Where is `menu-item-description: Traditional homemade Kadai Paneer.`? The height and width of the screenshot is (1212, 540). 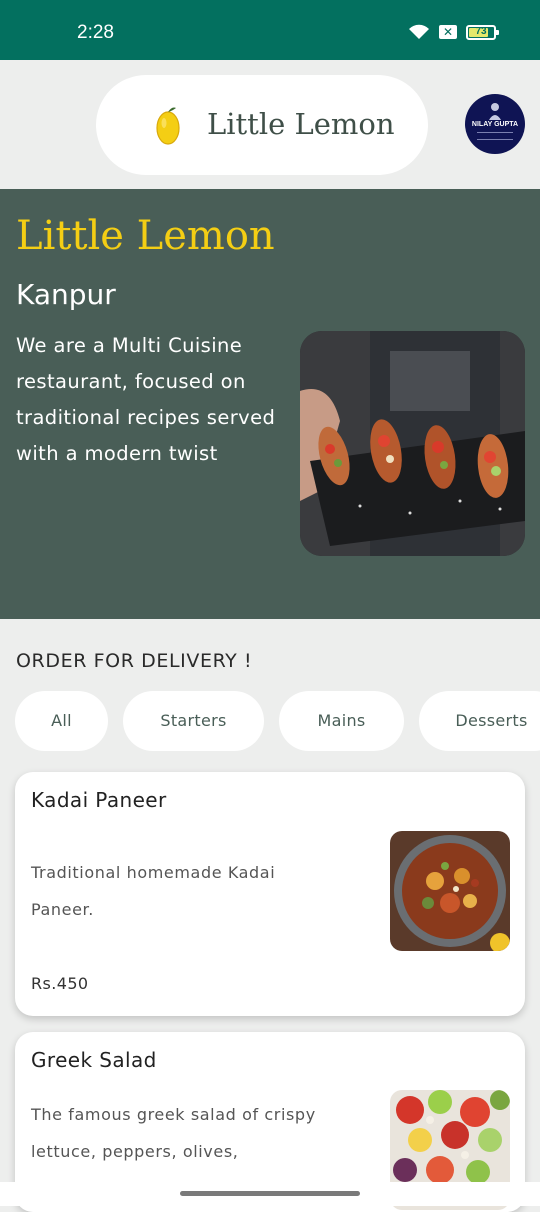 menu-item-description: Traditional homemade Kadai Paneer. is located at coordinates (153, 891).